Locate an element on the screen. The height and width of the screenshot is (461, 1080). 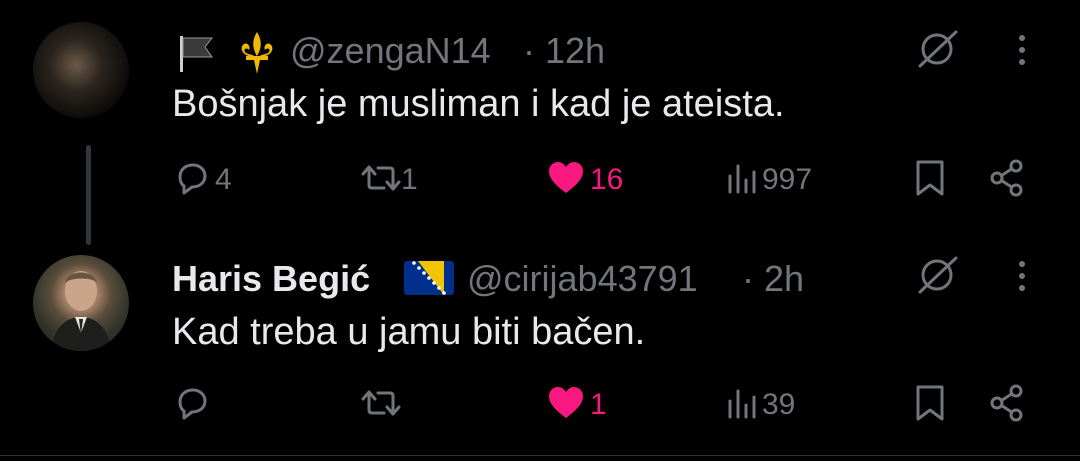
view-count: 39 is located at coordinates (779, 404).